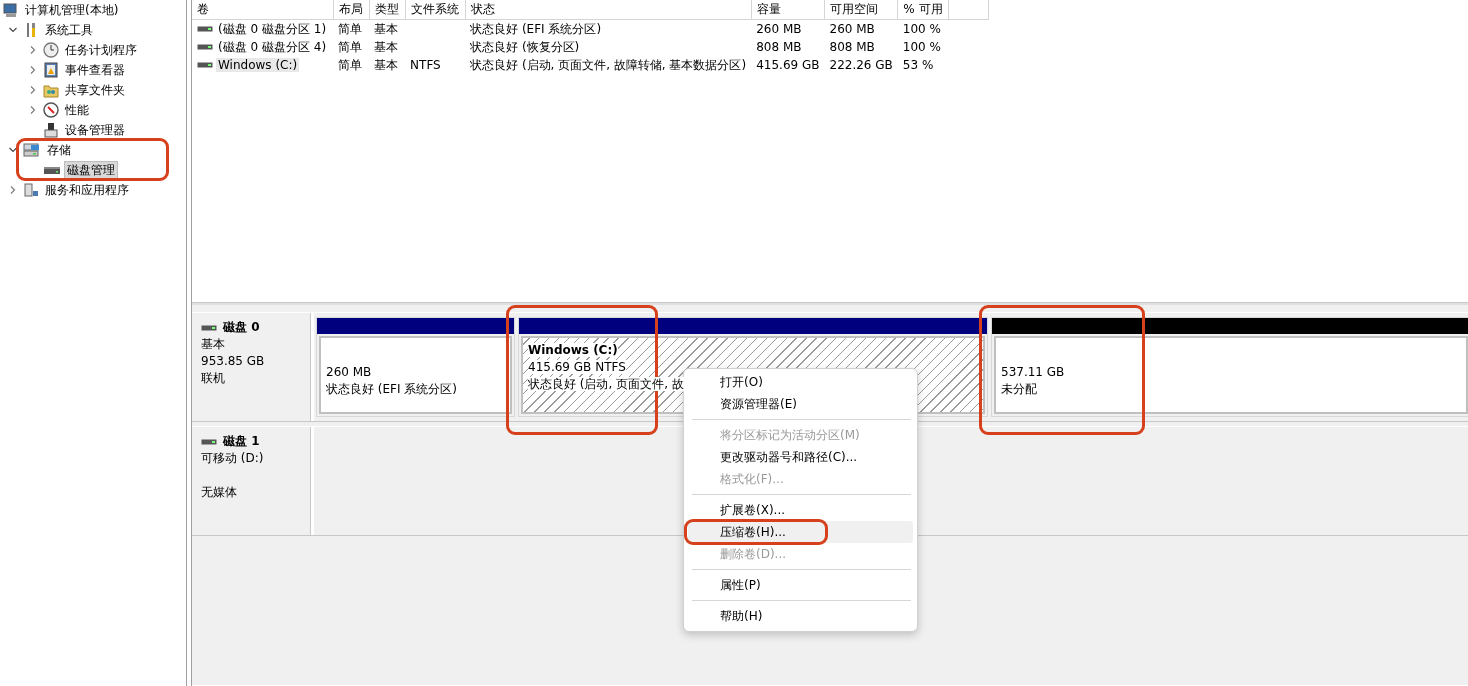 This screenshot has height=686, width=1468. What do you see at coordinates (51, 130) in the screenshot?
I see `device-icon` at bounding box center [51, 130].